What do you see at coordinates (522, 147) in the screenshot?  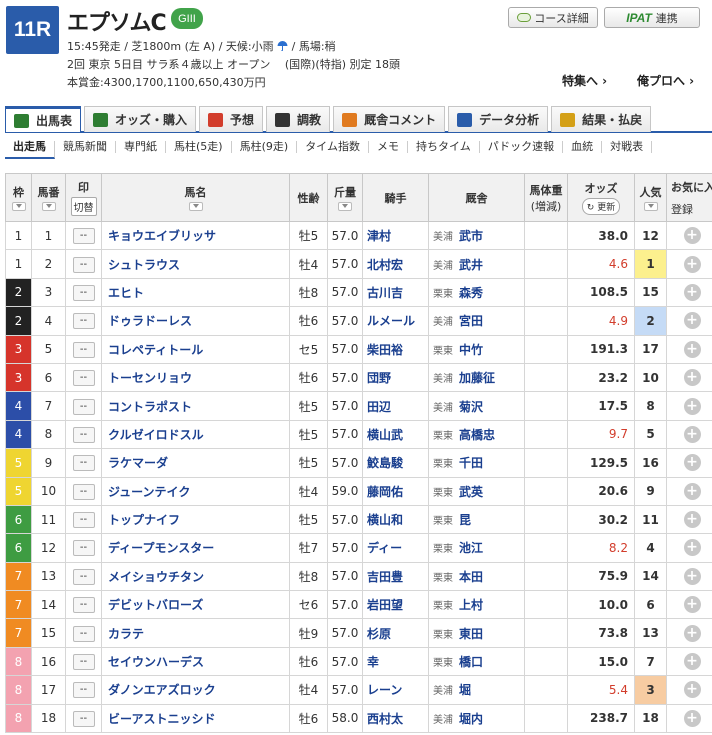 I see `subnav-item: パドック速報` at bounding box center [522, 147].